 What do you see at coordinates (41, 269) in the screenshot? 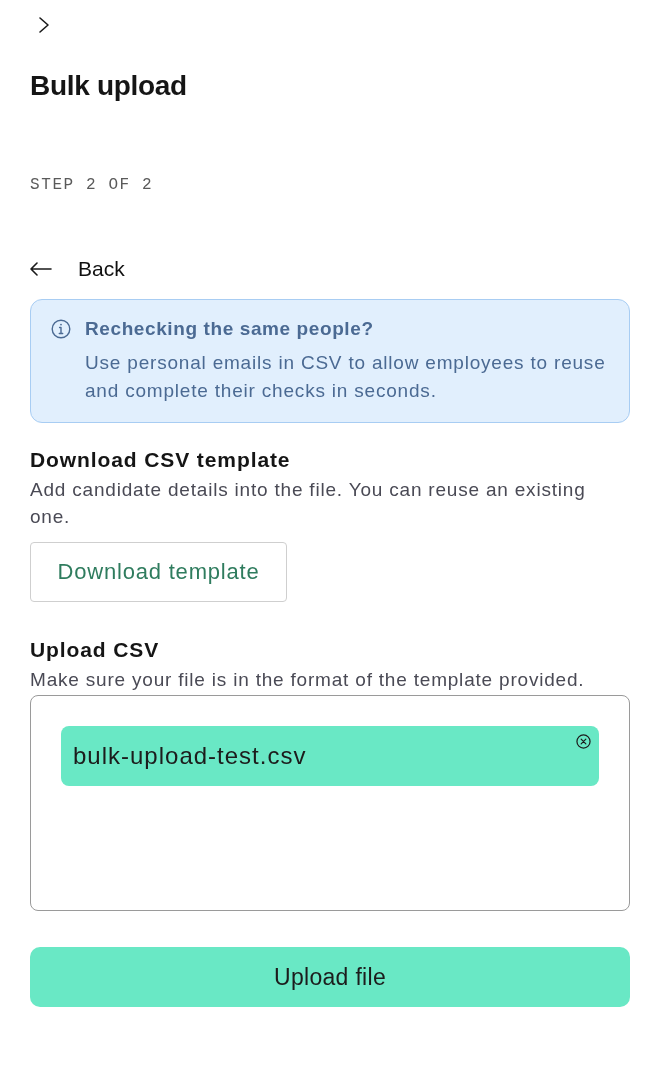
I see `arrow-left-icon` at bounding box center [41, 269].